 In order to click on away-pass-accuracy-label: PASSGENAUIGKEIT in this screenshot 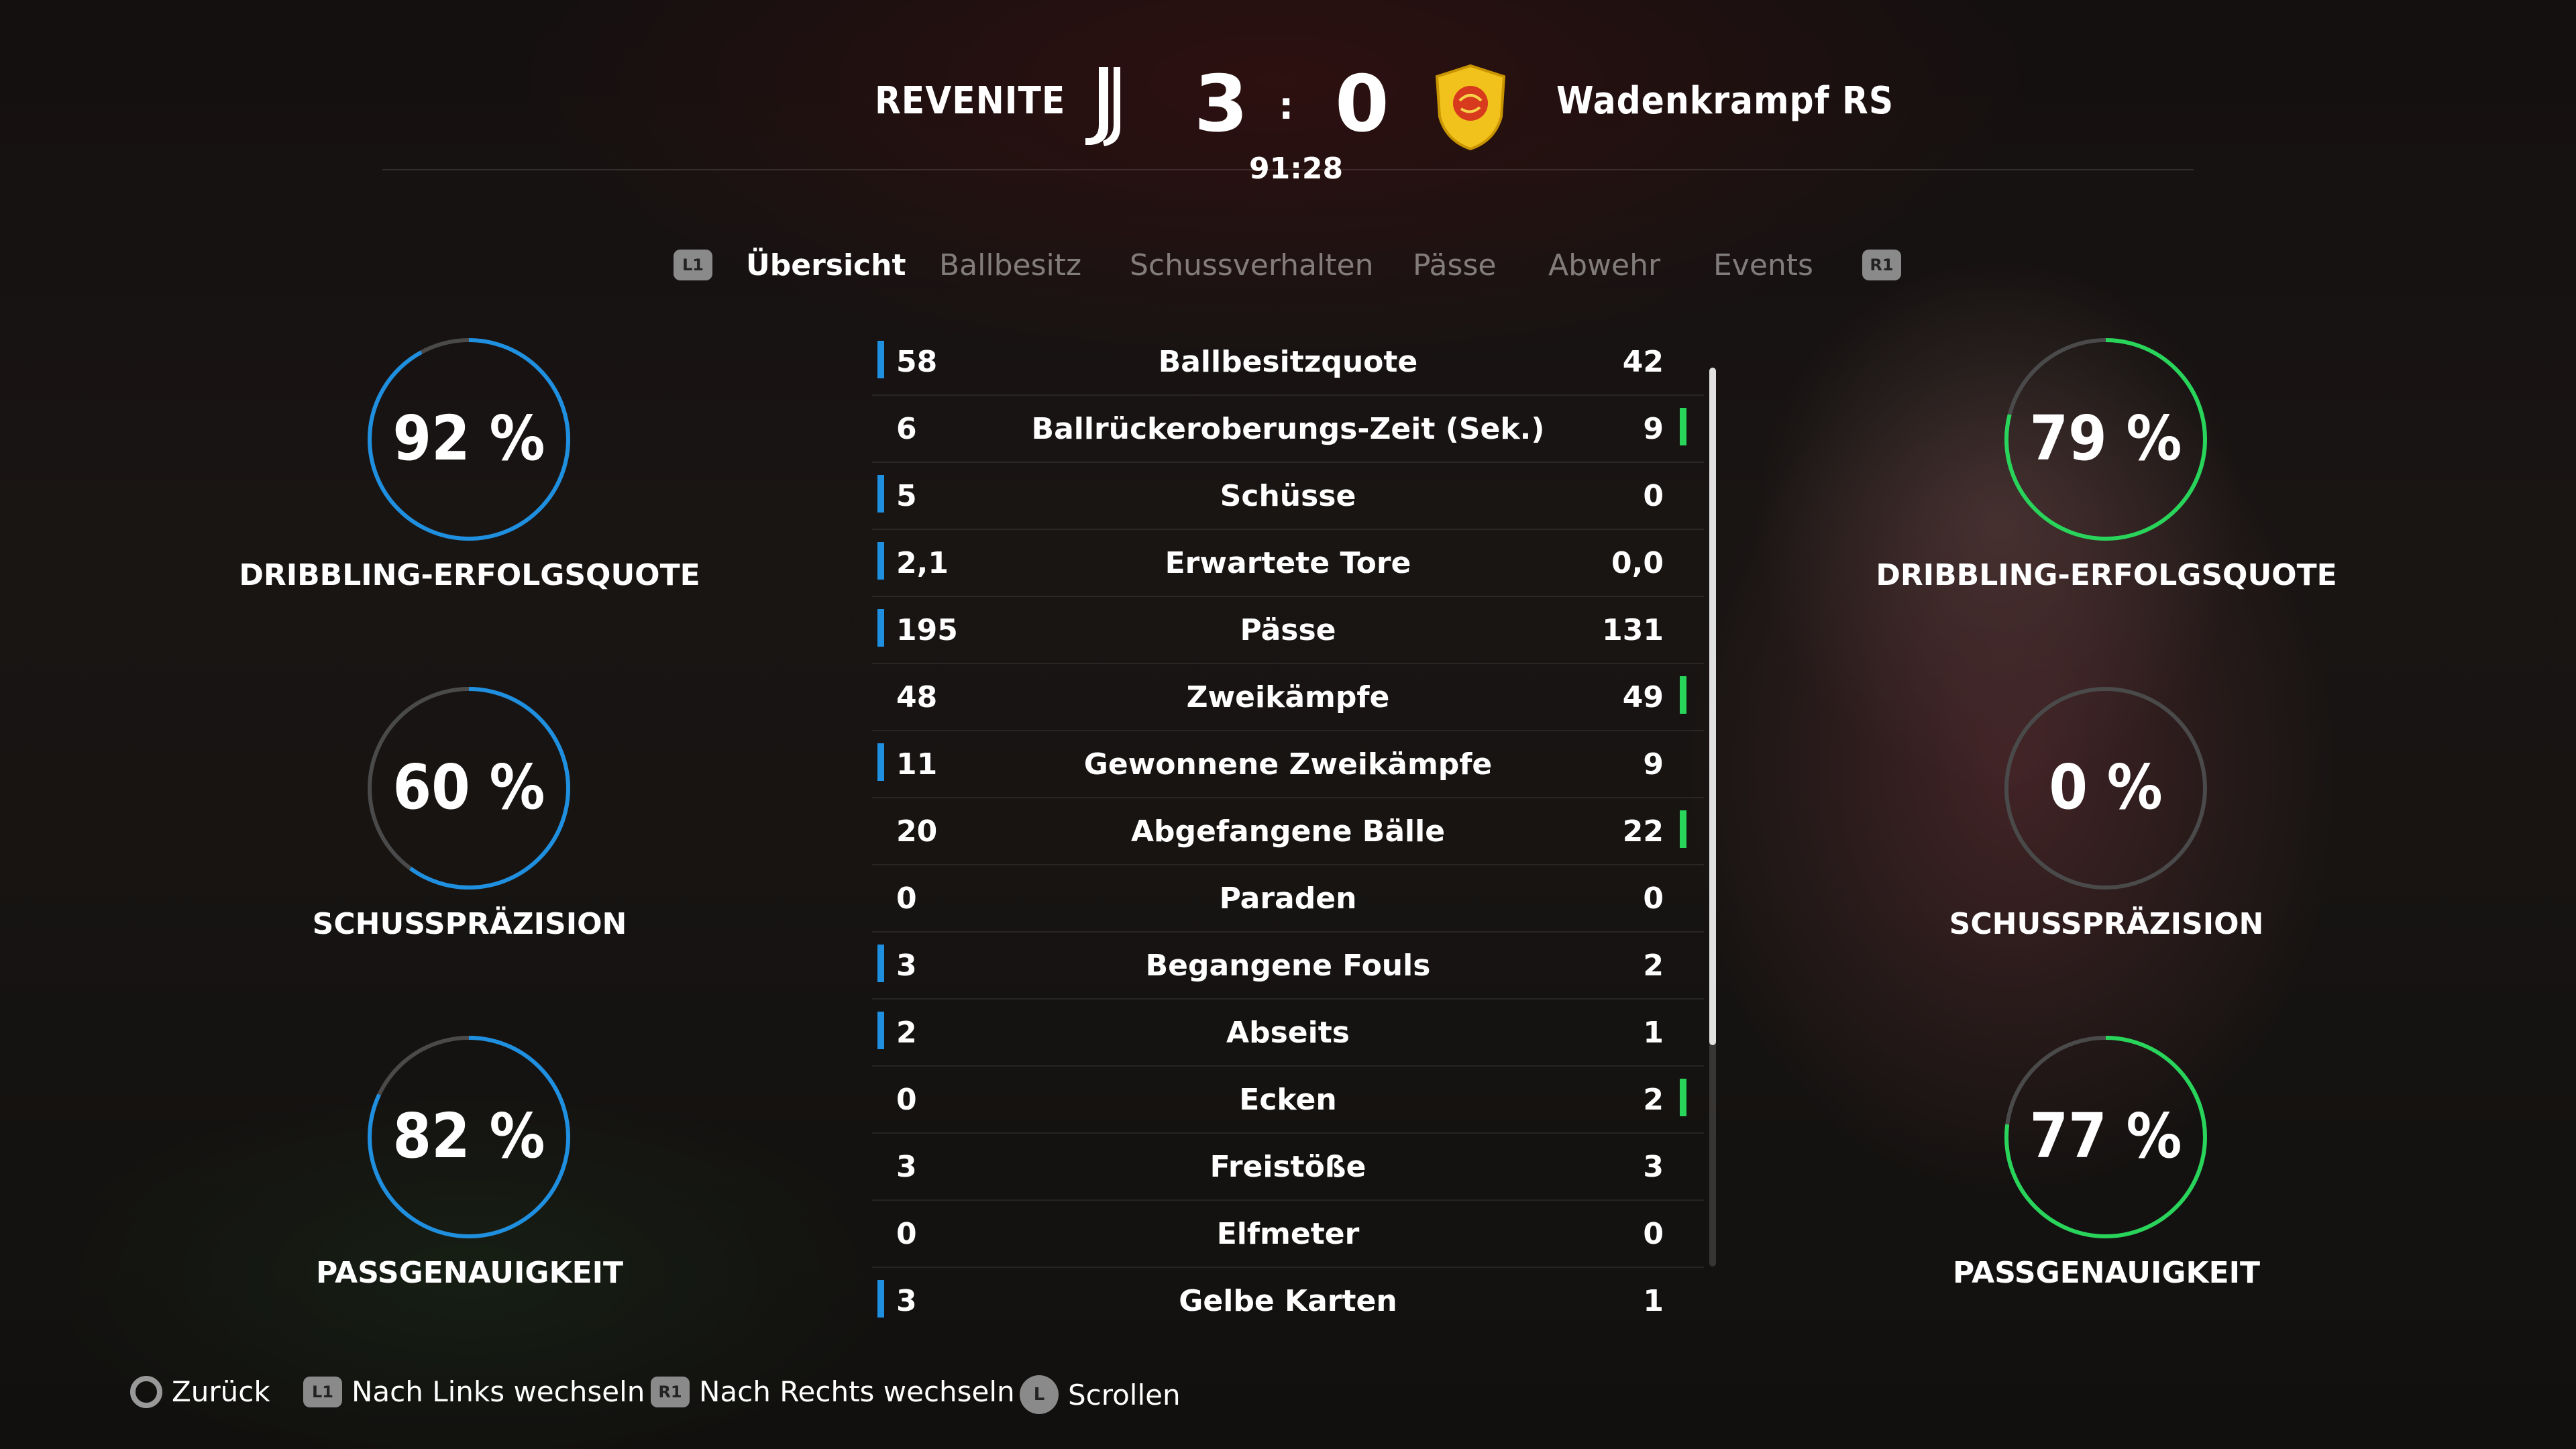, I will do `click(2106, 1273)`.